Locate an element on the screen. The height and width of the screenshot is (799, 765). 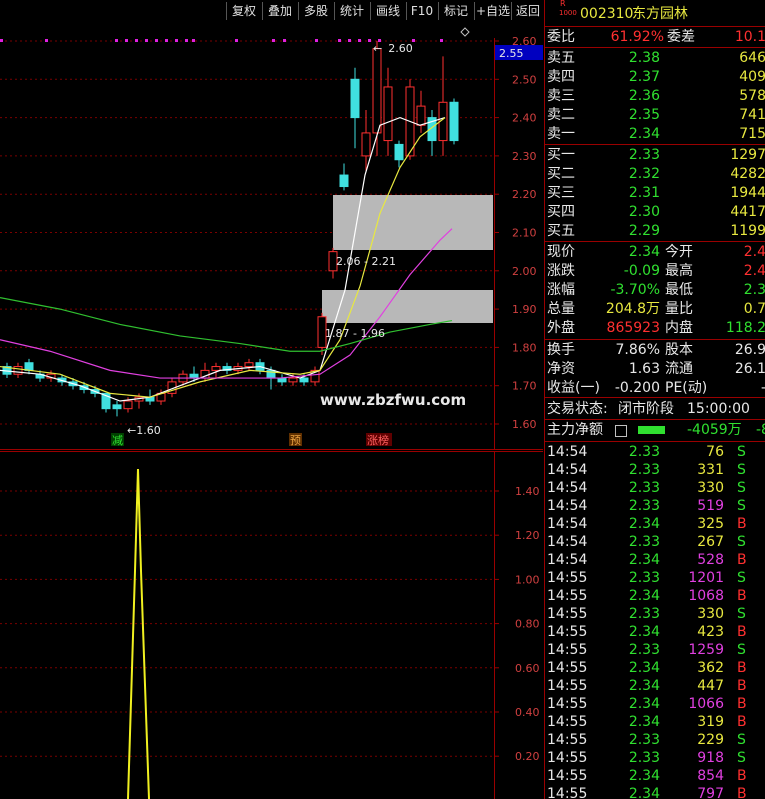
ask-volume: 646 is located at coordinates (752, 58).